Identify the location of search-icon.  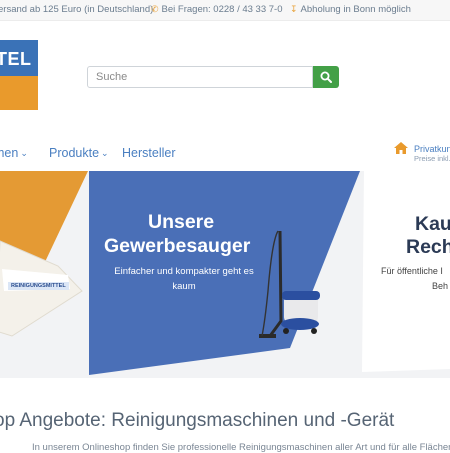
(326, 77).